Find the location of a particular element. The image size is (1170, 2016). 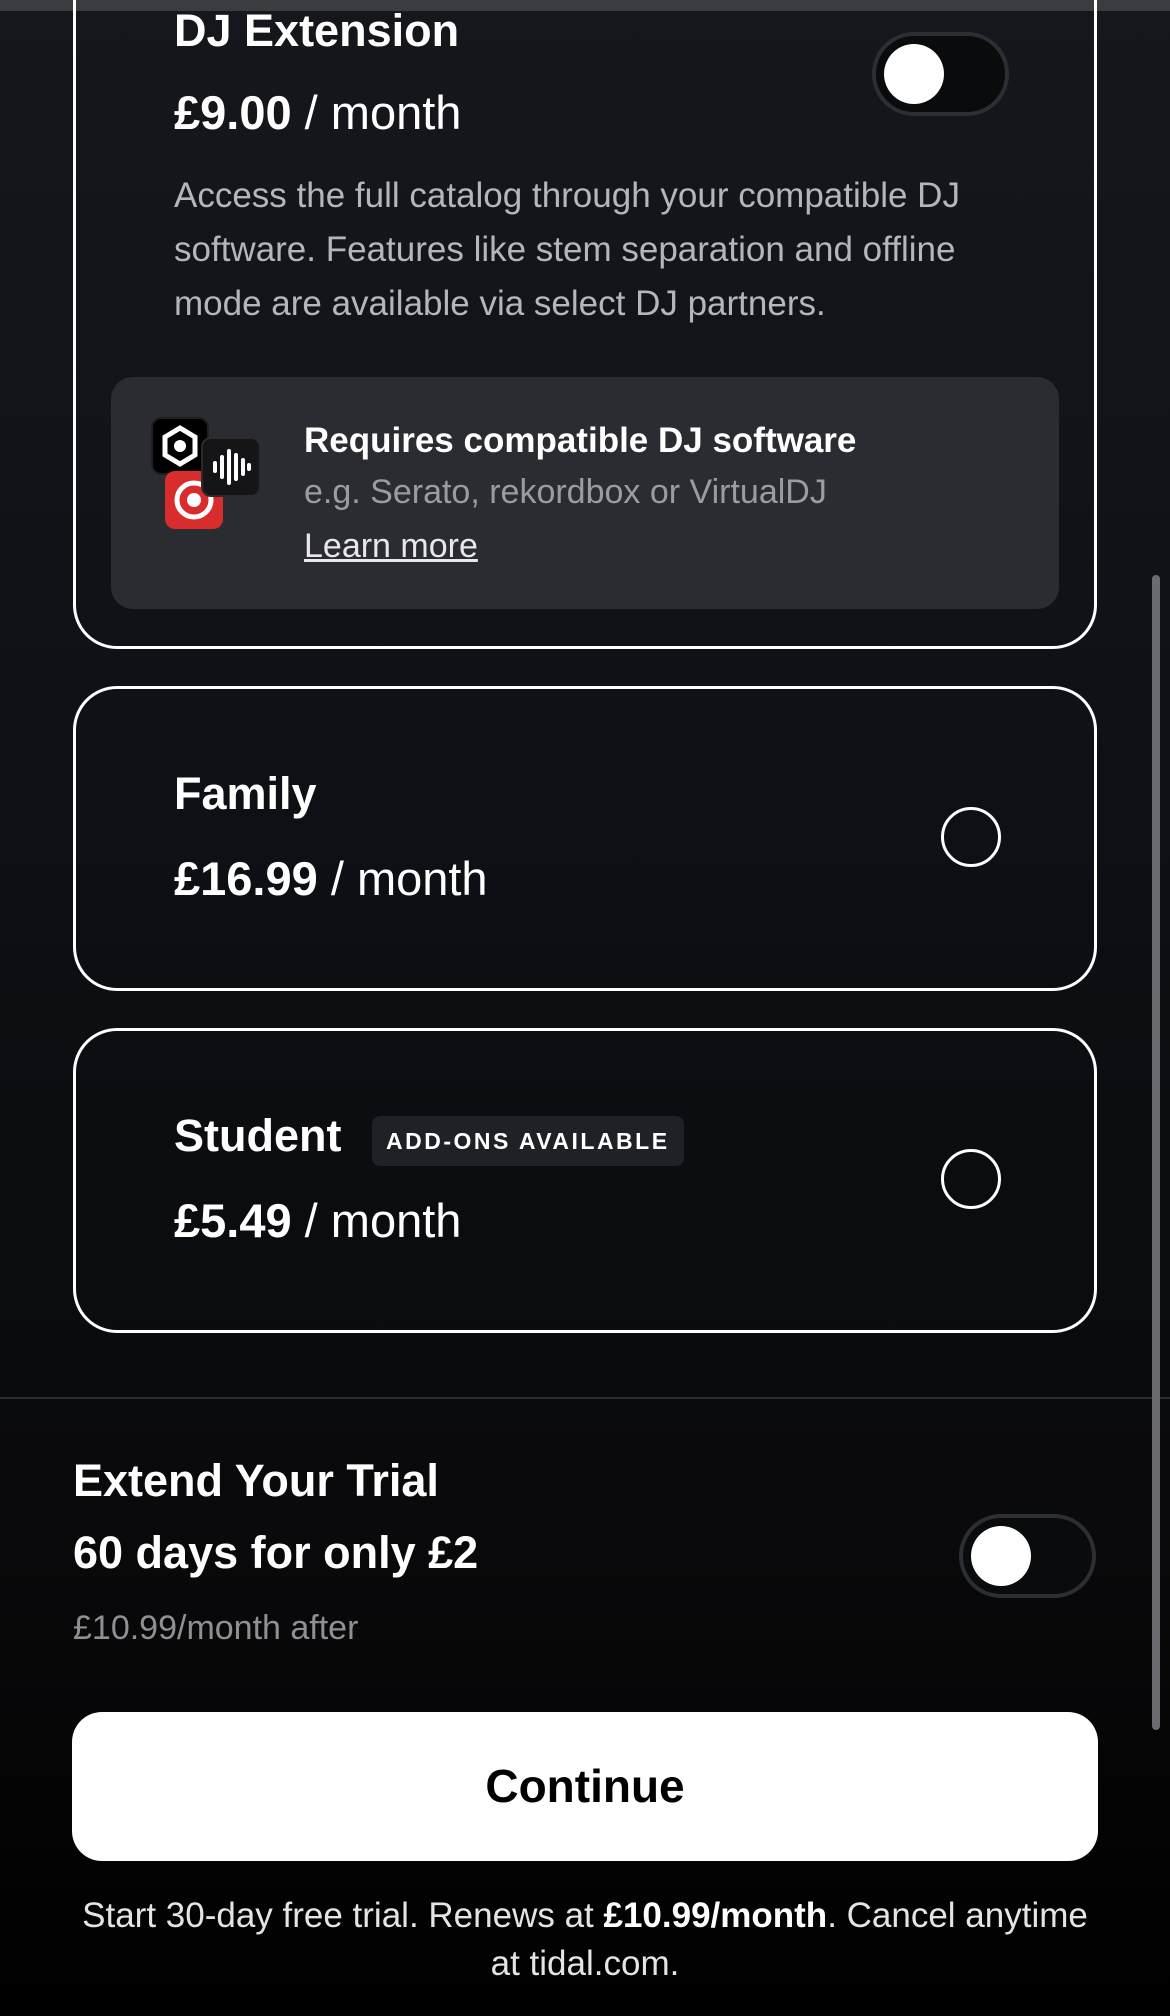

price-amount: £5.49 is located at coordinates (233, 1220).